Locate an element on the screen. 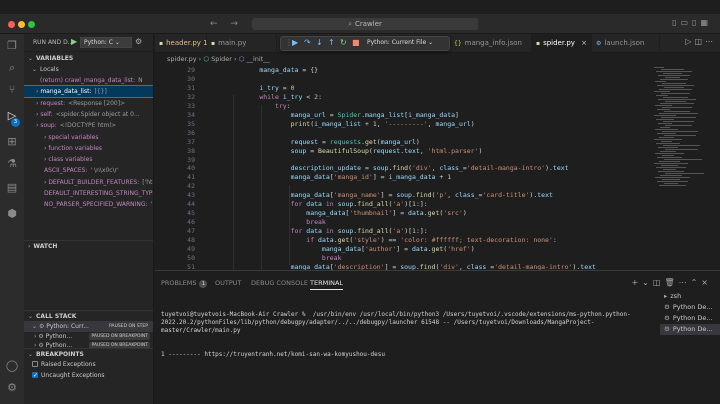 This screenshot has width=720, height=404. variable-row: › special variables is located at coordinates (88, 137).